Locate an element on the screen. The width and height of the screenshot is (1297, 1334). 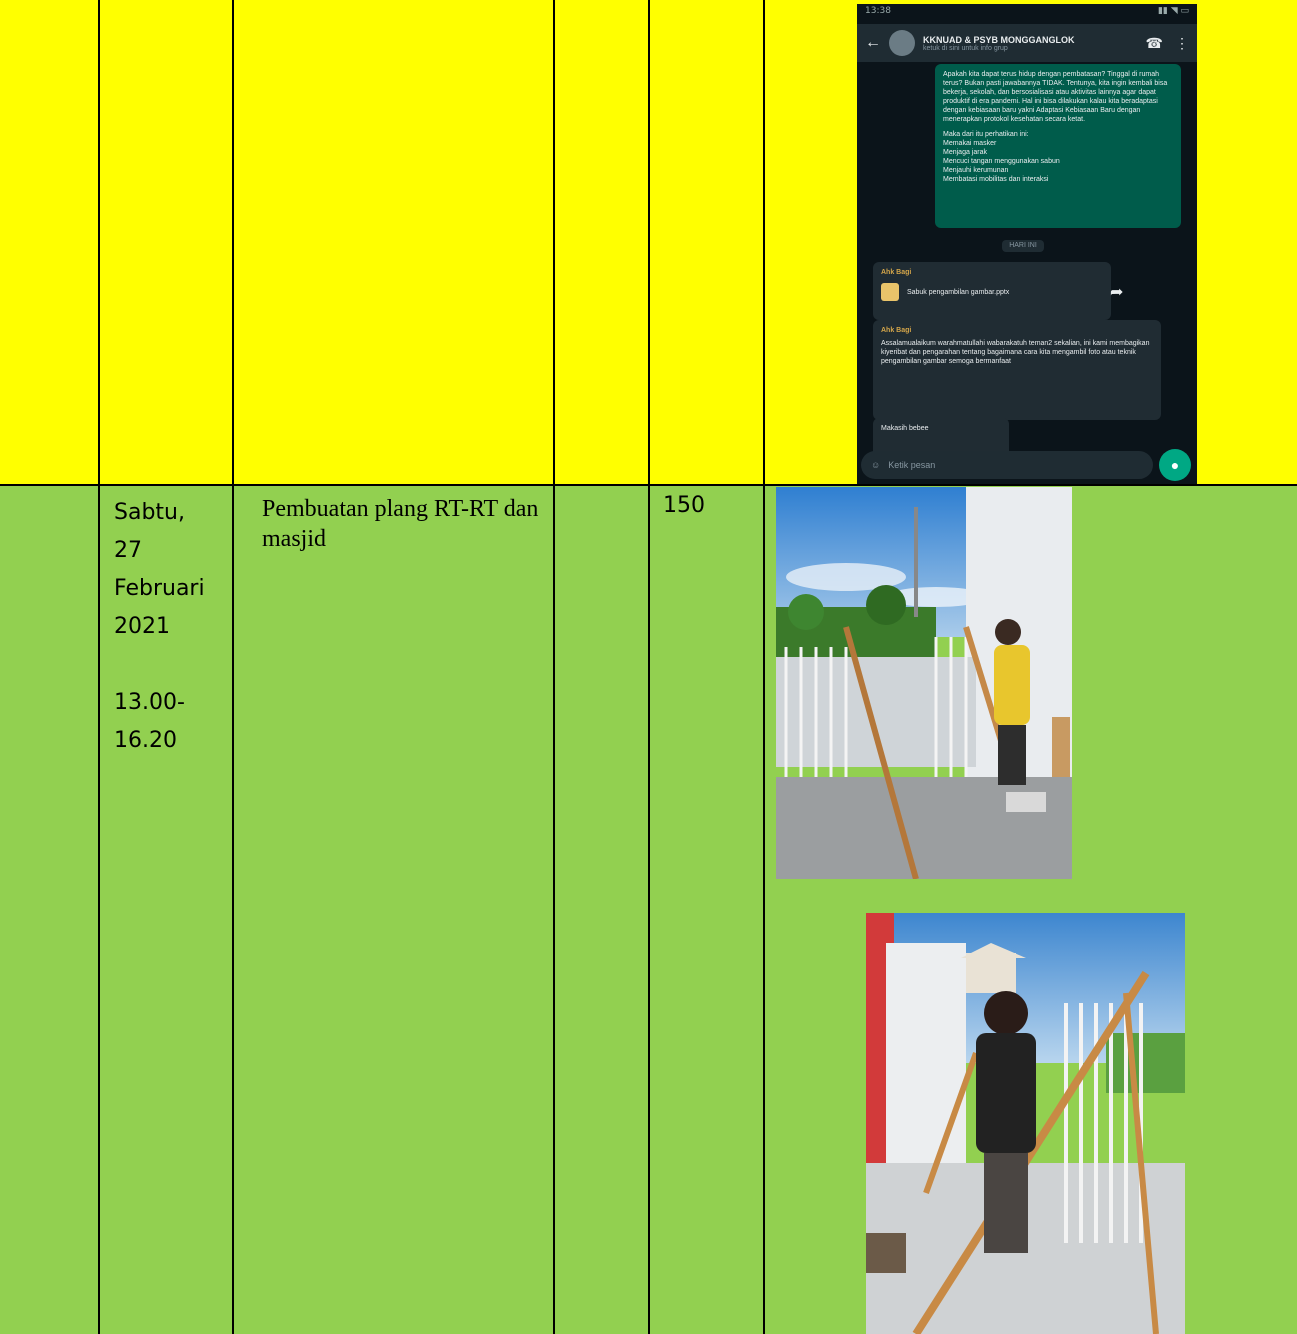
reply-sender: Ahk Bagi is located at coordinates (896, 330).